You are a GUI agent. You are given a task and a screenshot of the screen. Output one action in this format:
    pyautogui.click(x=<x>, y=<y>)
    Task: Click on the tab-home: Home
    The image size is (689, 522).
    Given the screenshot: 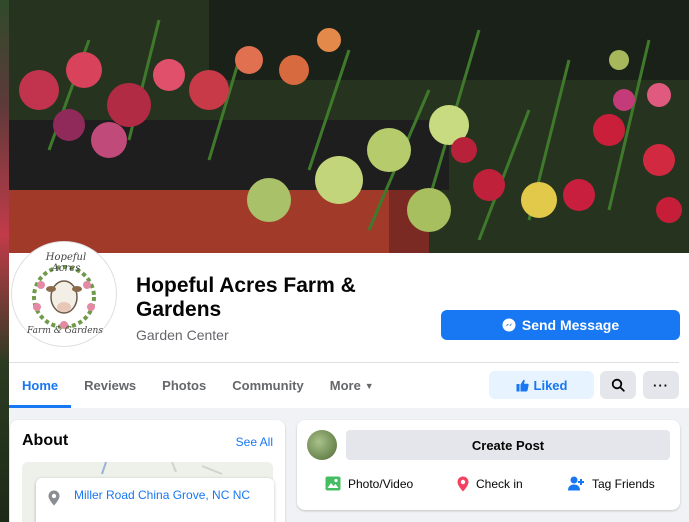 What is the action you would take?
    pyautogui.click(x=40, y=385)
    